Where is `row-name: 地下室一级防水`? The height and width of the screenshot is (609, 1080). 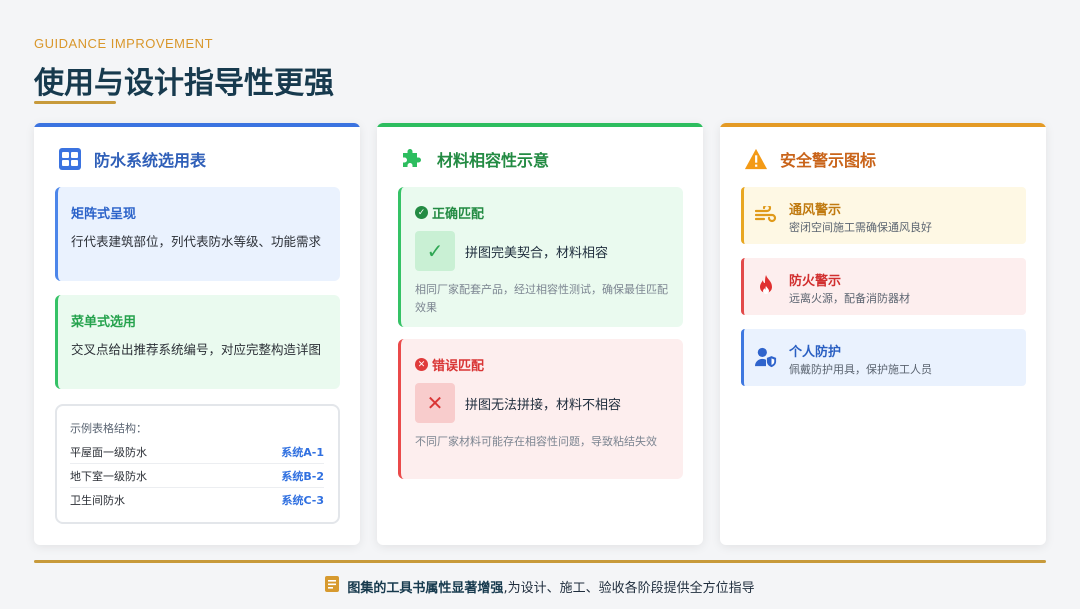 row-name: 地下室一级防水 is located at coordinates (108, 476).